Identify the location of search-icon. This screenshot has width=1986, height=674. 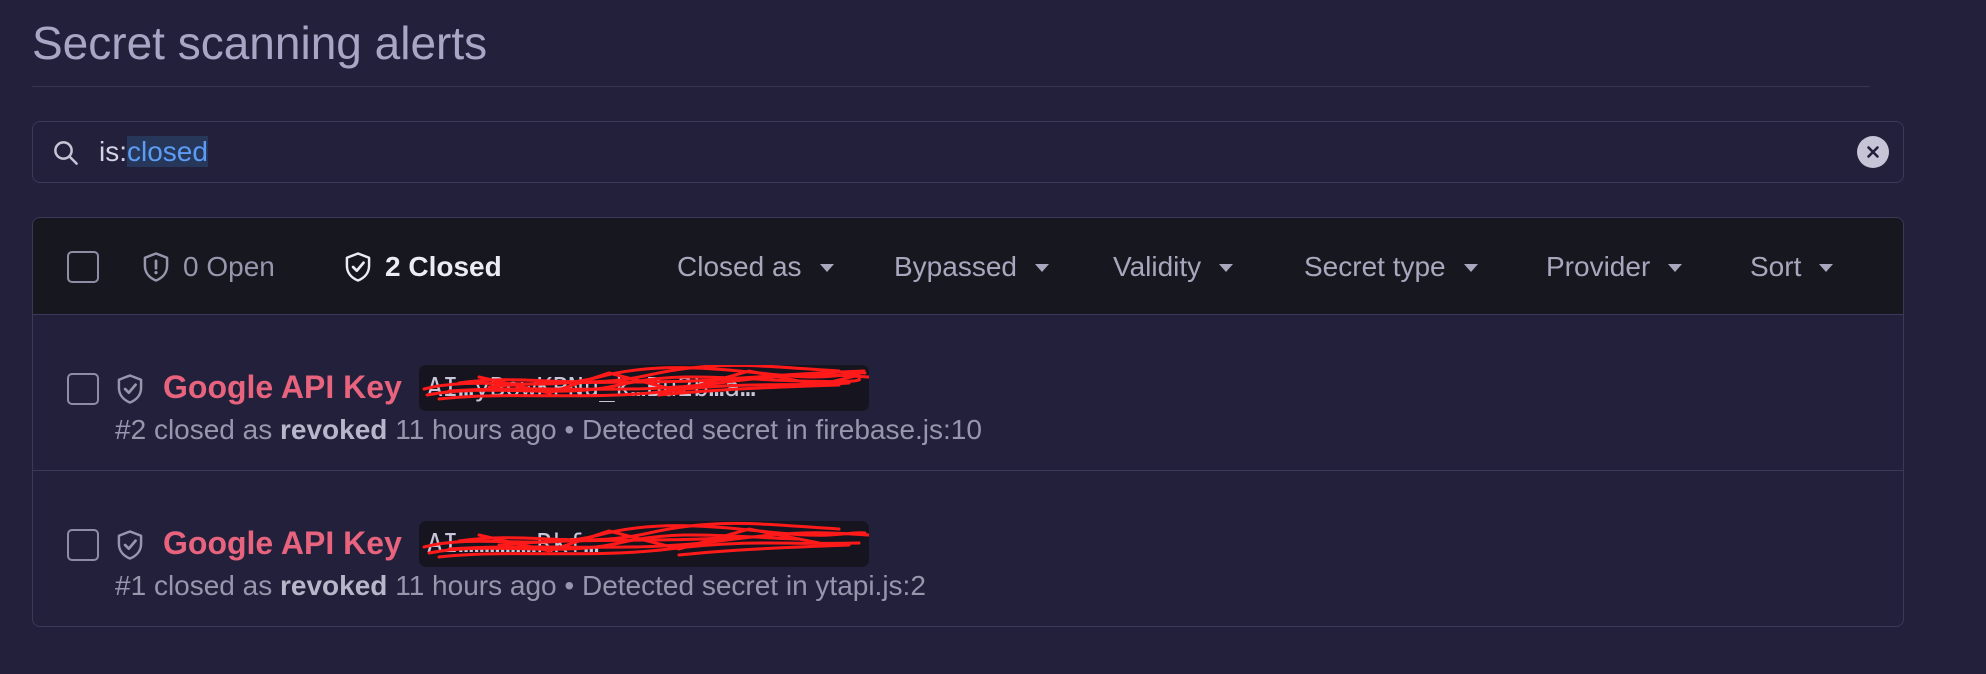
(66, 153).